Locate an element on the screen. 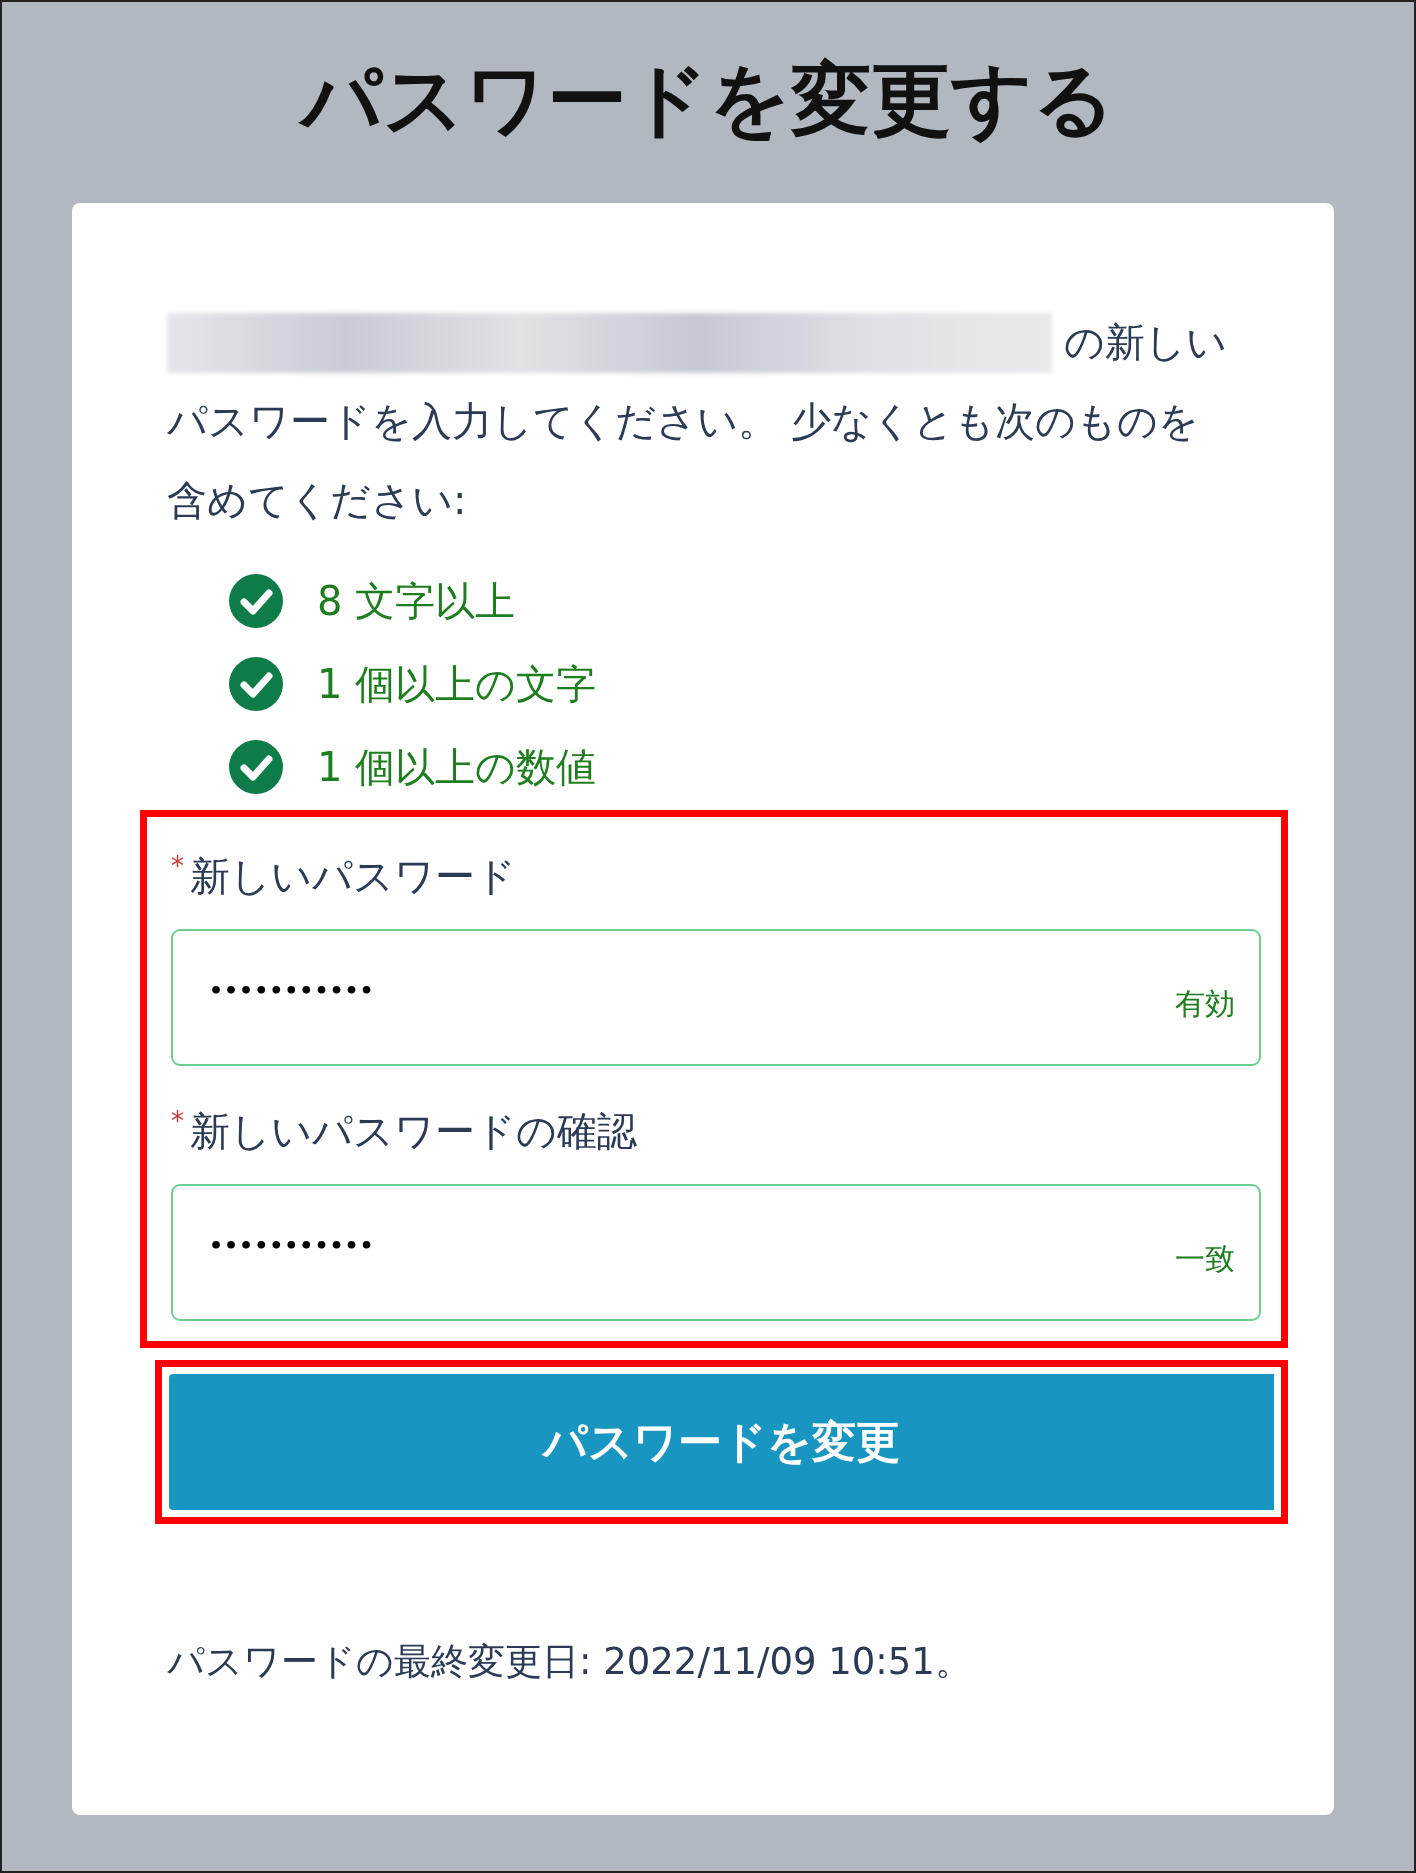 The height and width of the screenshot is (1873, 1416). password-field: ••••••••••• 一致 is located at coordinates (716, 1252).